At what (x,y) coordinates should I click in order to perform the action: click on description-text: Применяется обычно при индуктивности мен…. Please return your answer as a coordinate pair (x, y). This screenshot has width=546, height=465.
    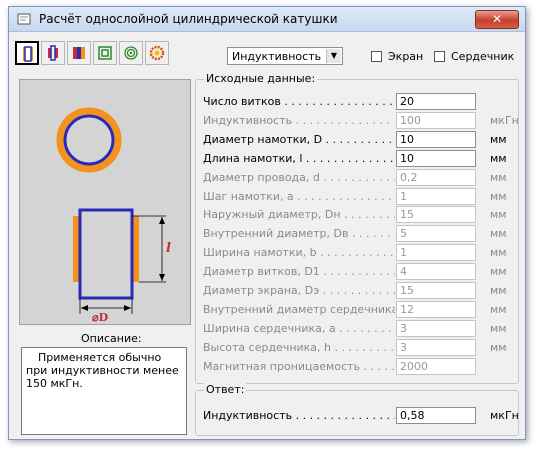
    Looking at the image, I should click on (104, 391).